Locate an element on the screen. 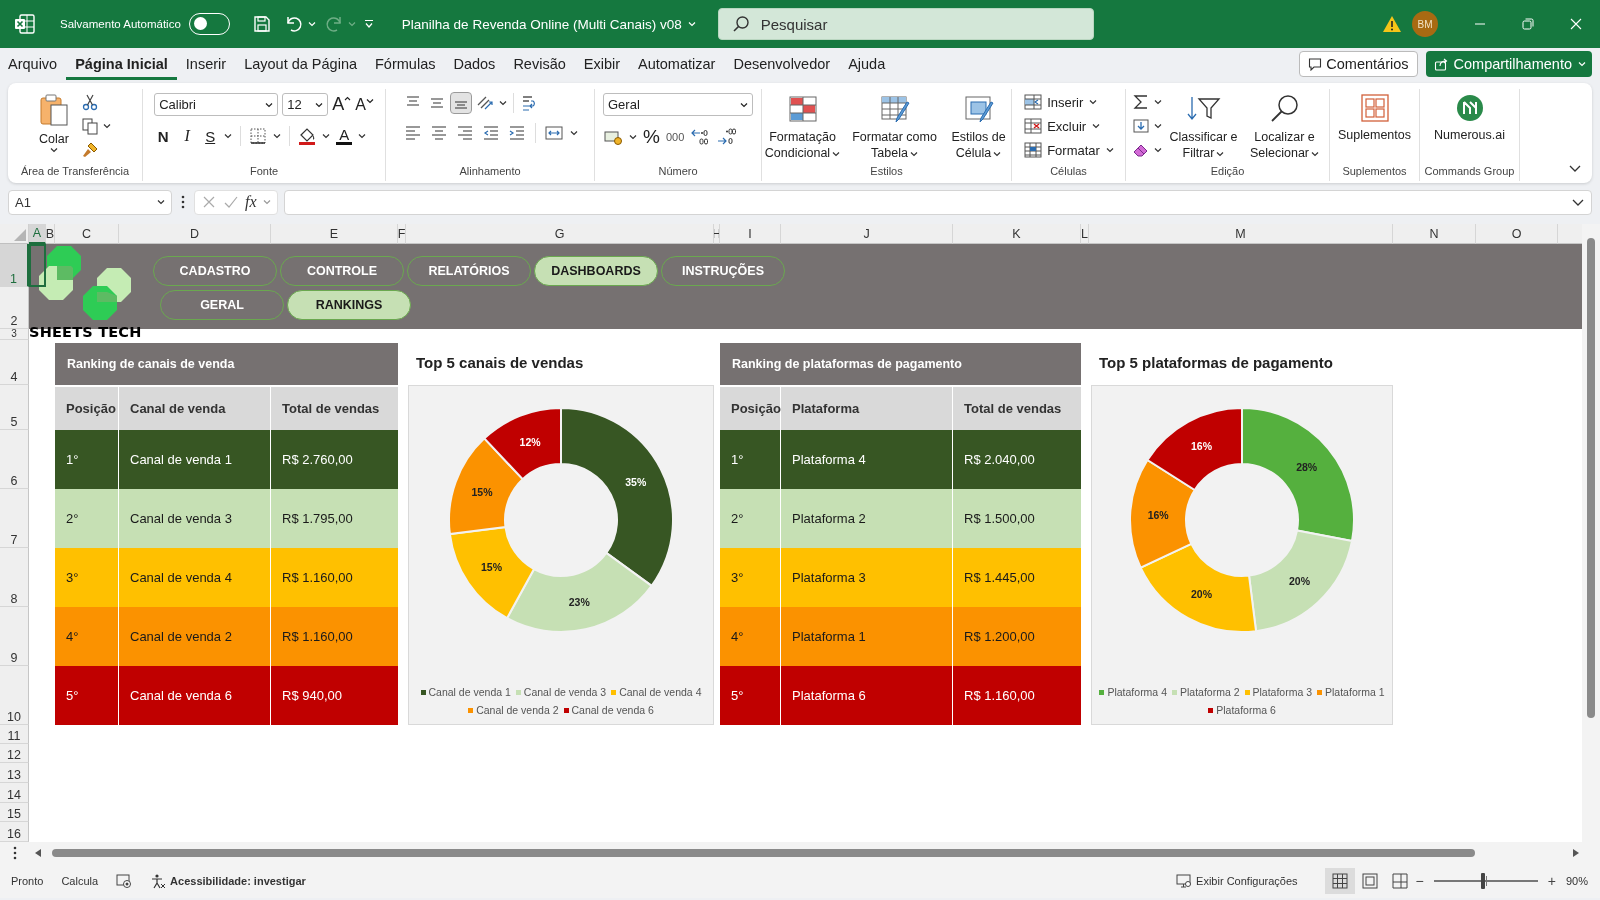  fill-bucket-icon is located at coordinates (307, 136).